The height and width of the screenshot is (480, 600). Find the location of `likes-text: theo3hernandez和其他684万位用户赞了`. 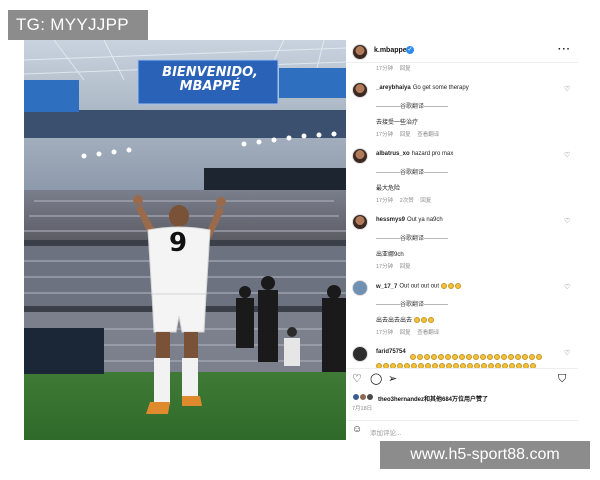

likes-text: theo3hernandez和其他684万位用户赞了 is located at coordinates (433, 400).